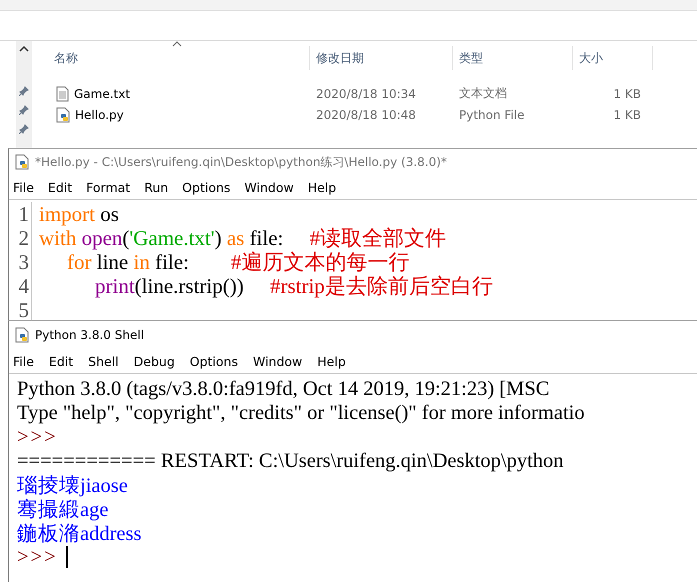 The height and width of the screenshot is (582, 697). Describe the element at coordinates (20, 214) in the screenshot. I see `line-number: 1` at that location.